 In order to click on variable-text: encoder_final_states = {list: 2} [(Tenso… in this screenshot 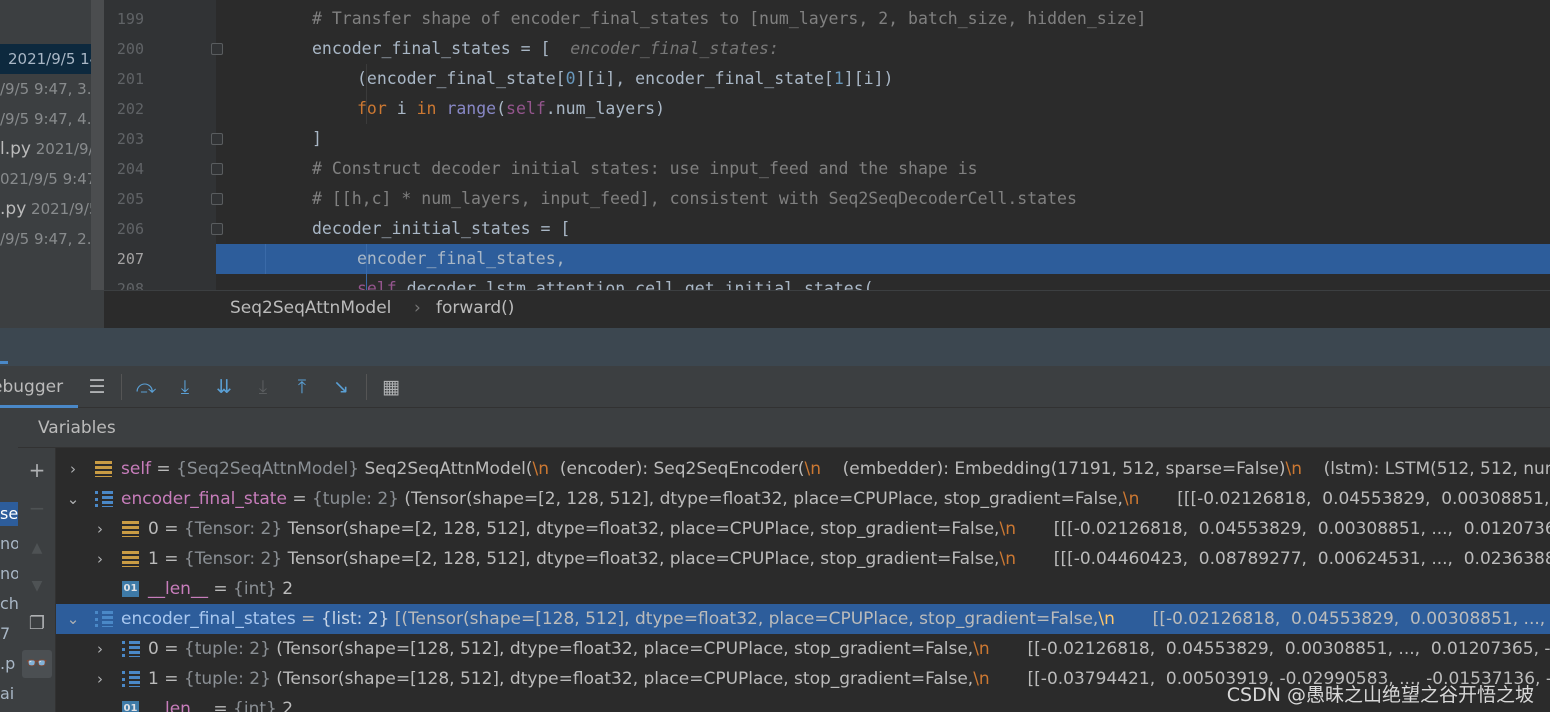, I will do `click(835, 619)`.